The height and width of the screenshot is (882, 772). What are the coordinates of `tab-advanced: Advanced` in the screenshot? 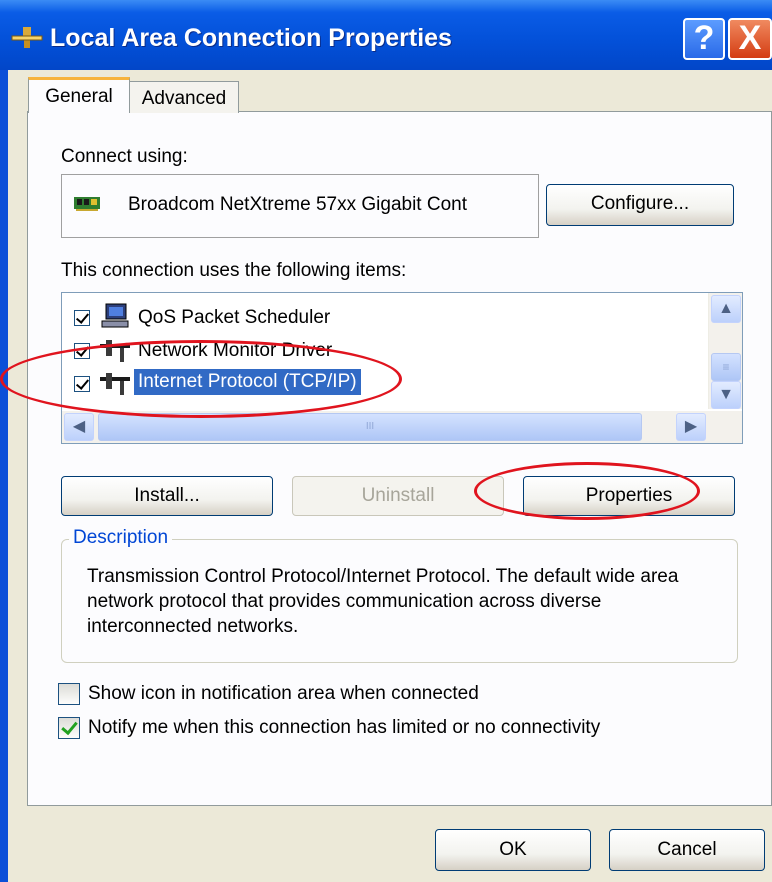 It's located at (184, 97).